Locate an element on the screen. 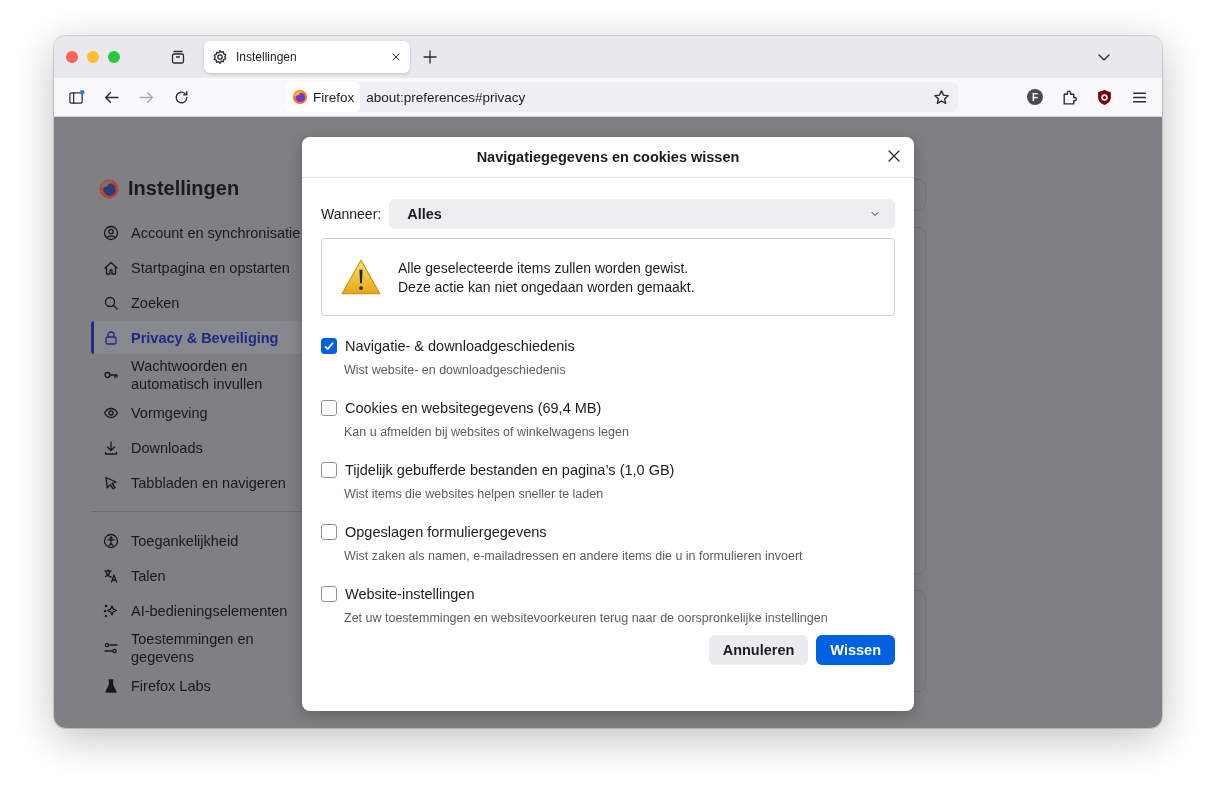 Image resolution: width=1216 pixels, height=800 pixels. option-description: Wist zaken als namen, e-mailadressen en andere items die u in formulieren invoert is located at coordinates (573, 556).